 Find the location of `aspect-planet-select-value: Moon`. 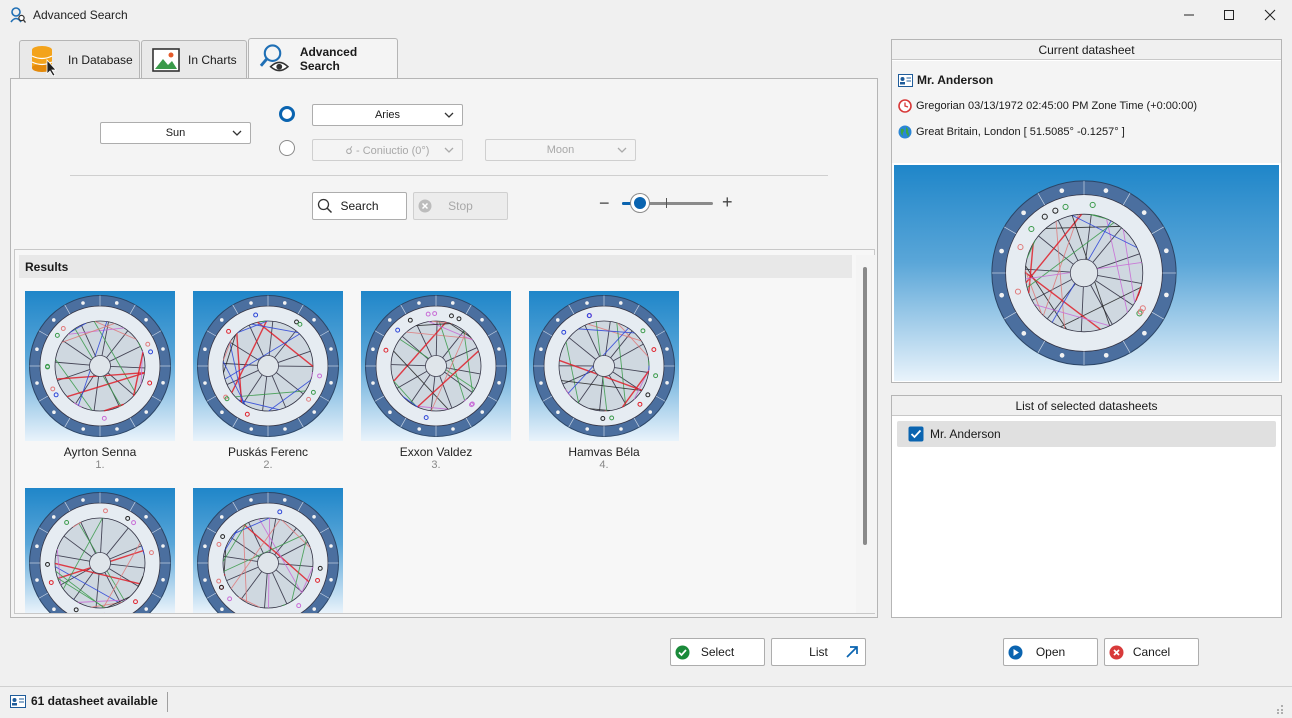

aspect-planet-select-value: Moon is located at coordinates (560, 150).